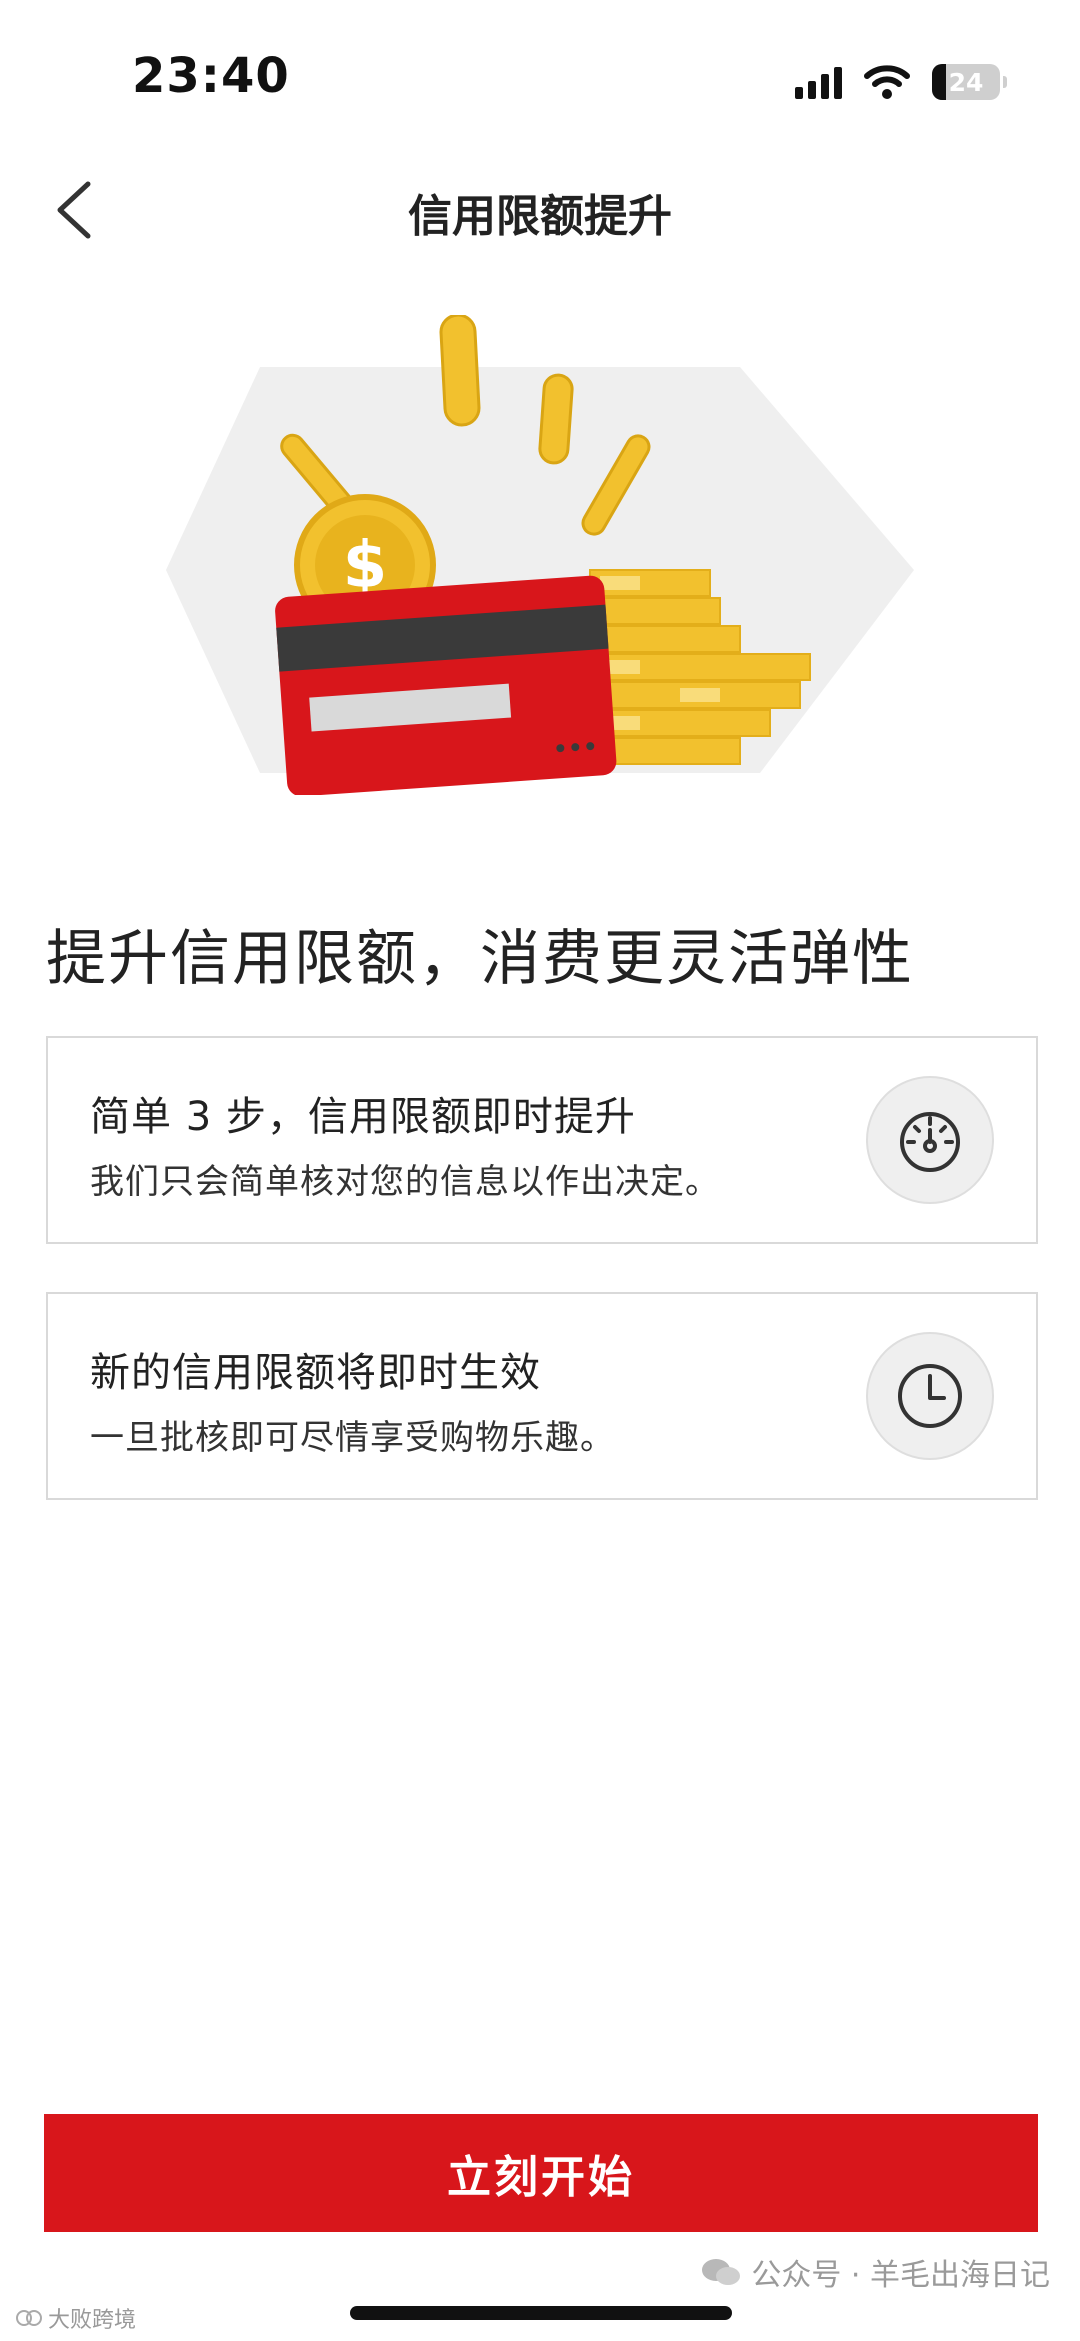  I want to click on status-time: 23:40, so click(211, 76).